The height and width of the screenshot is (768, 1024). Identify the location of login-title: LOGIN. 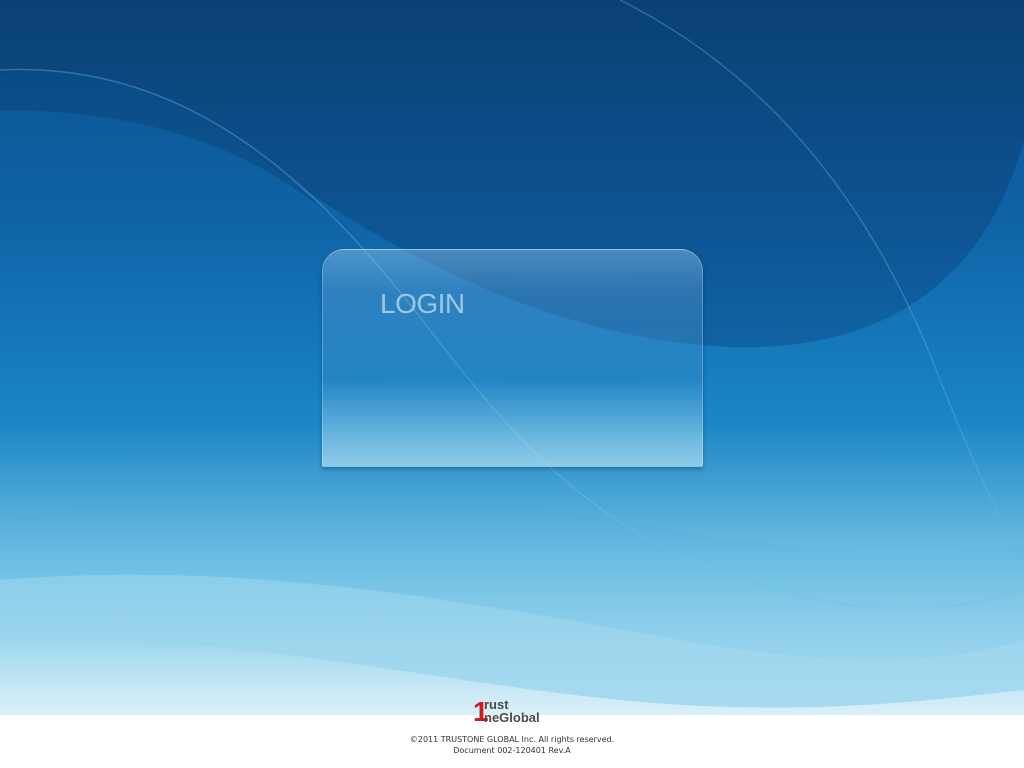
(422, 303).